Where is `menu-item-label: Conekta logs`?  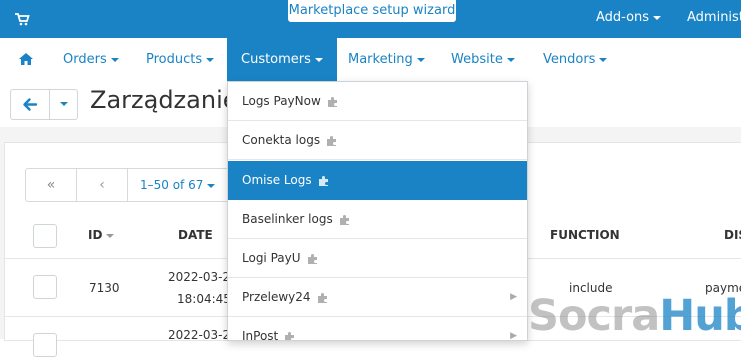
menu-item-label: Conekta logs is located at coordinates (290, 140).